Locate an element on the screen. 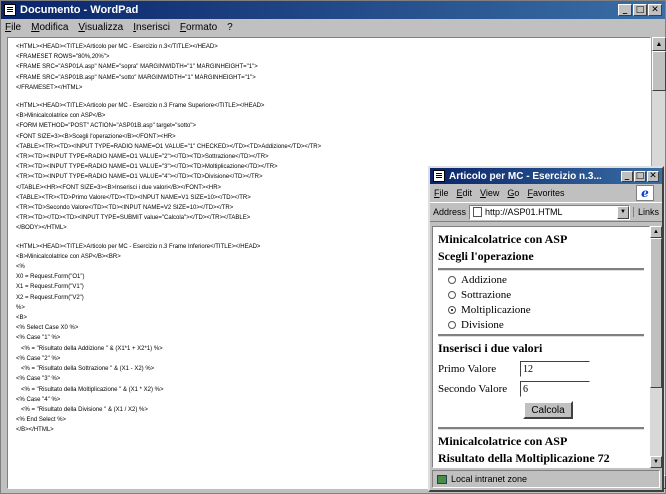  address-label: Address is located at coordinates (450, 212).